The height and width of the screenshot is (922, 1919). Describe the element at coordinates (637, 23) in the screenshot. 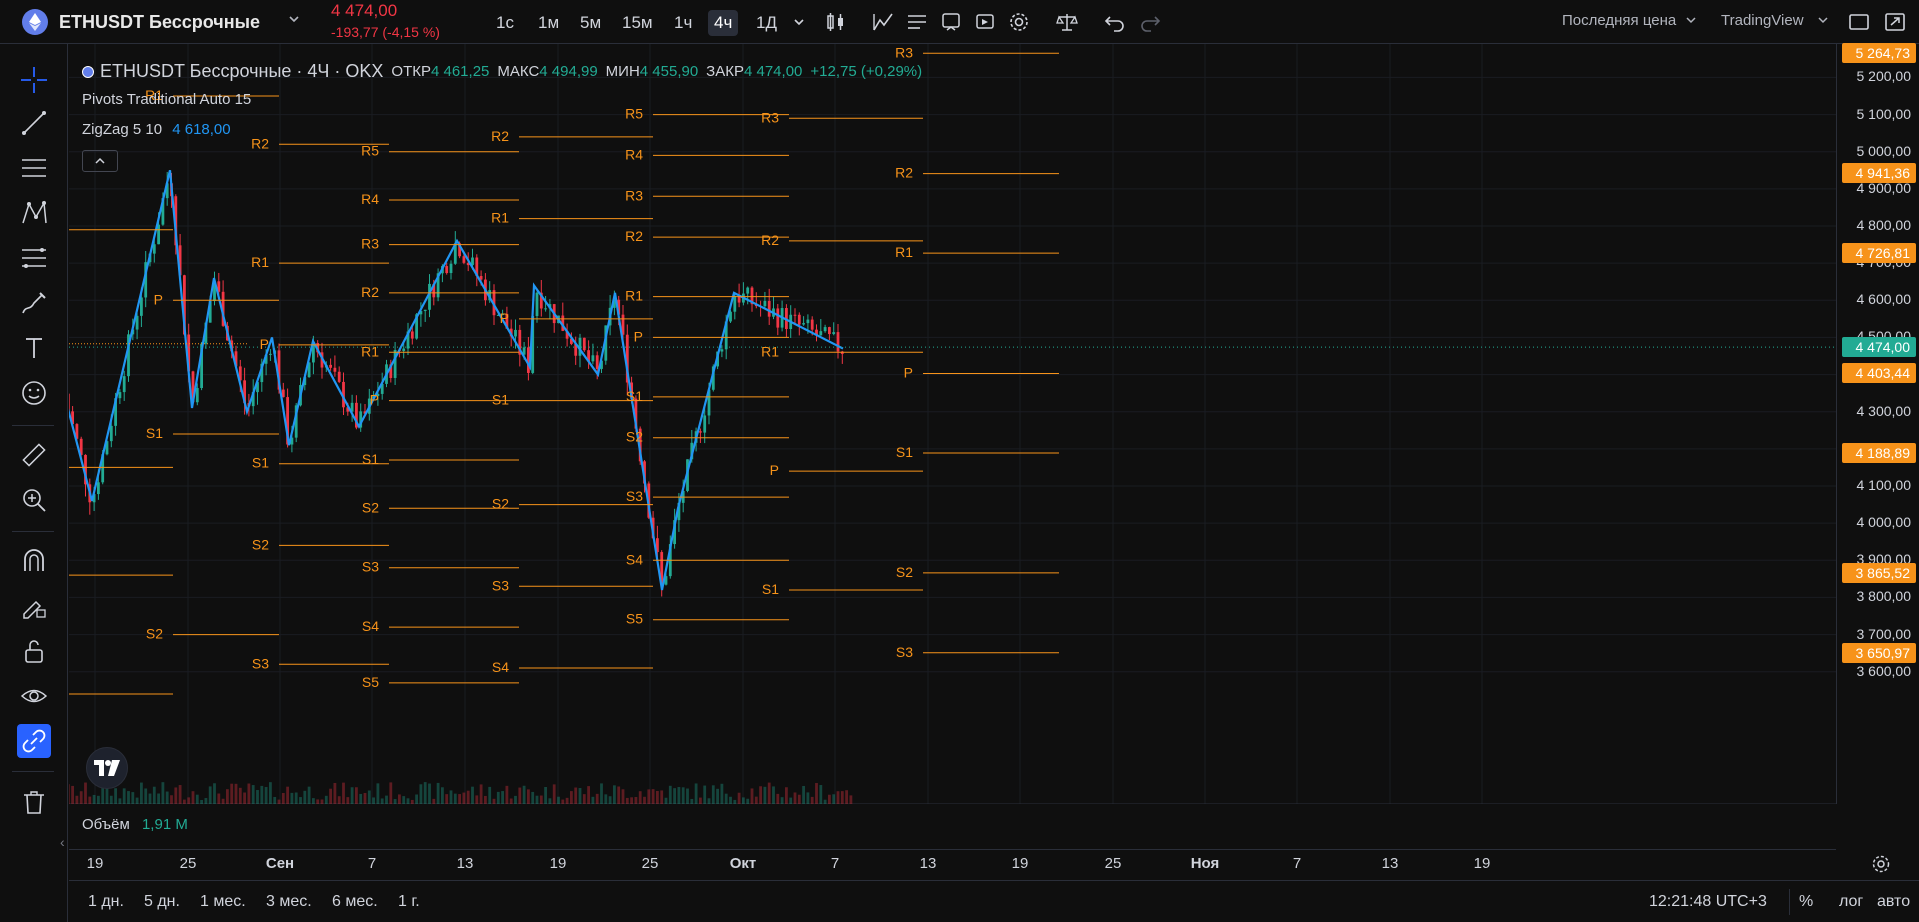

I see `timeframe-15m: 15м` at that location.